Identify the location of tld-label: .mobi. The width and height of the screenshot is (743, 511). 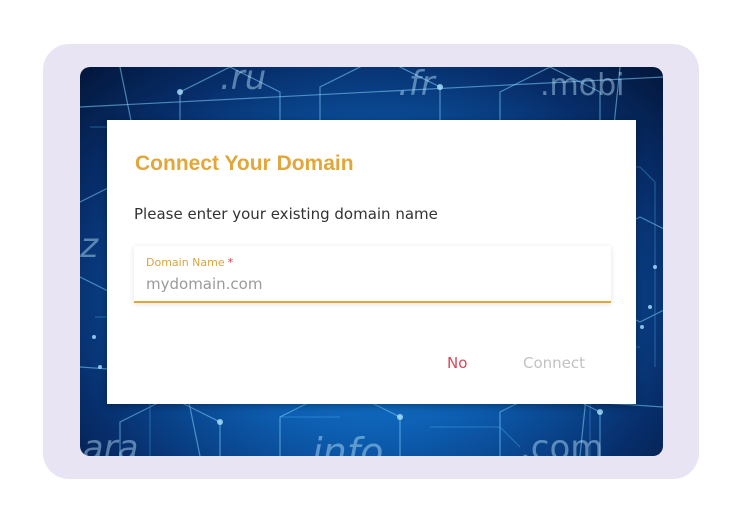
(582, 85).